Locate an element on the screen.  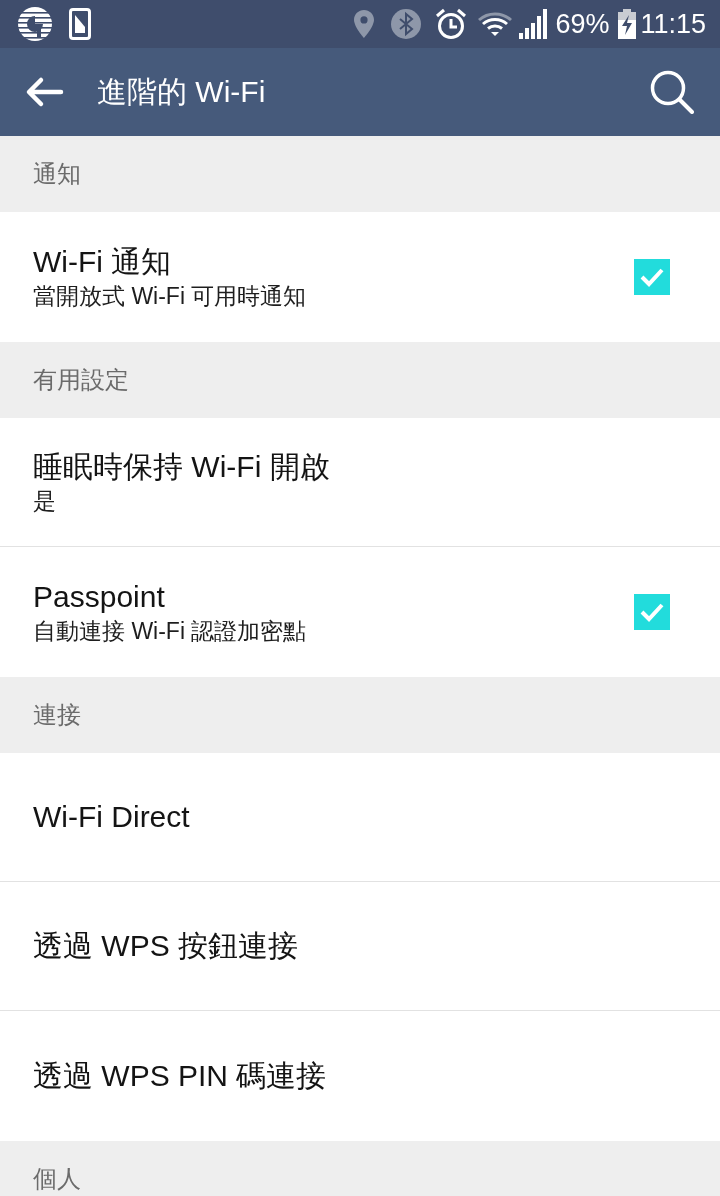
back-button is located at coordinates (45, 92).